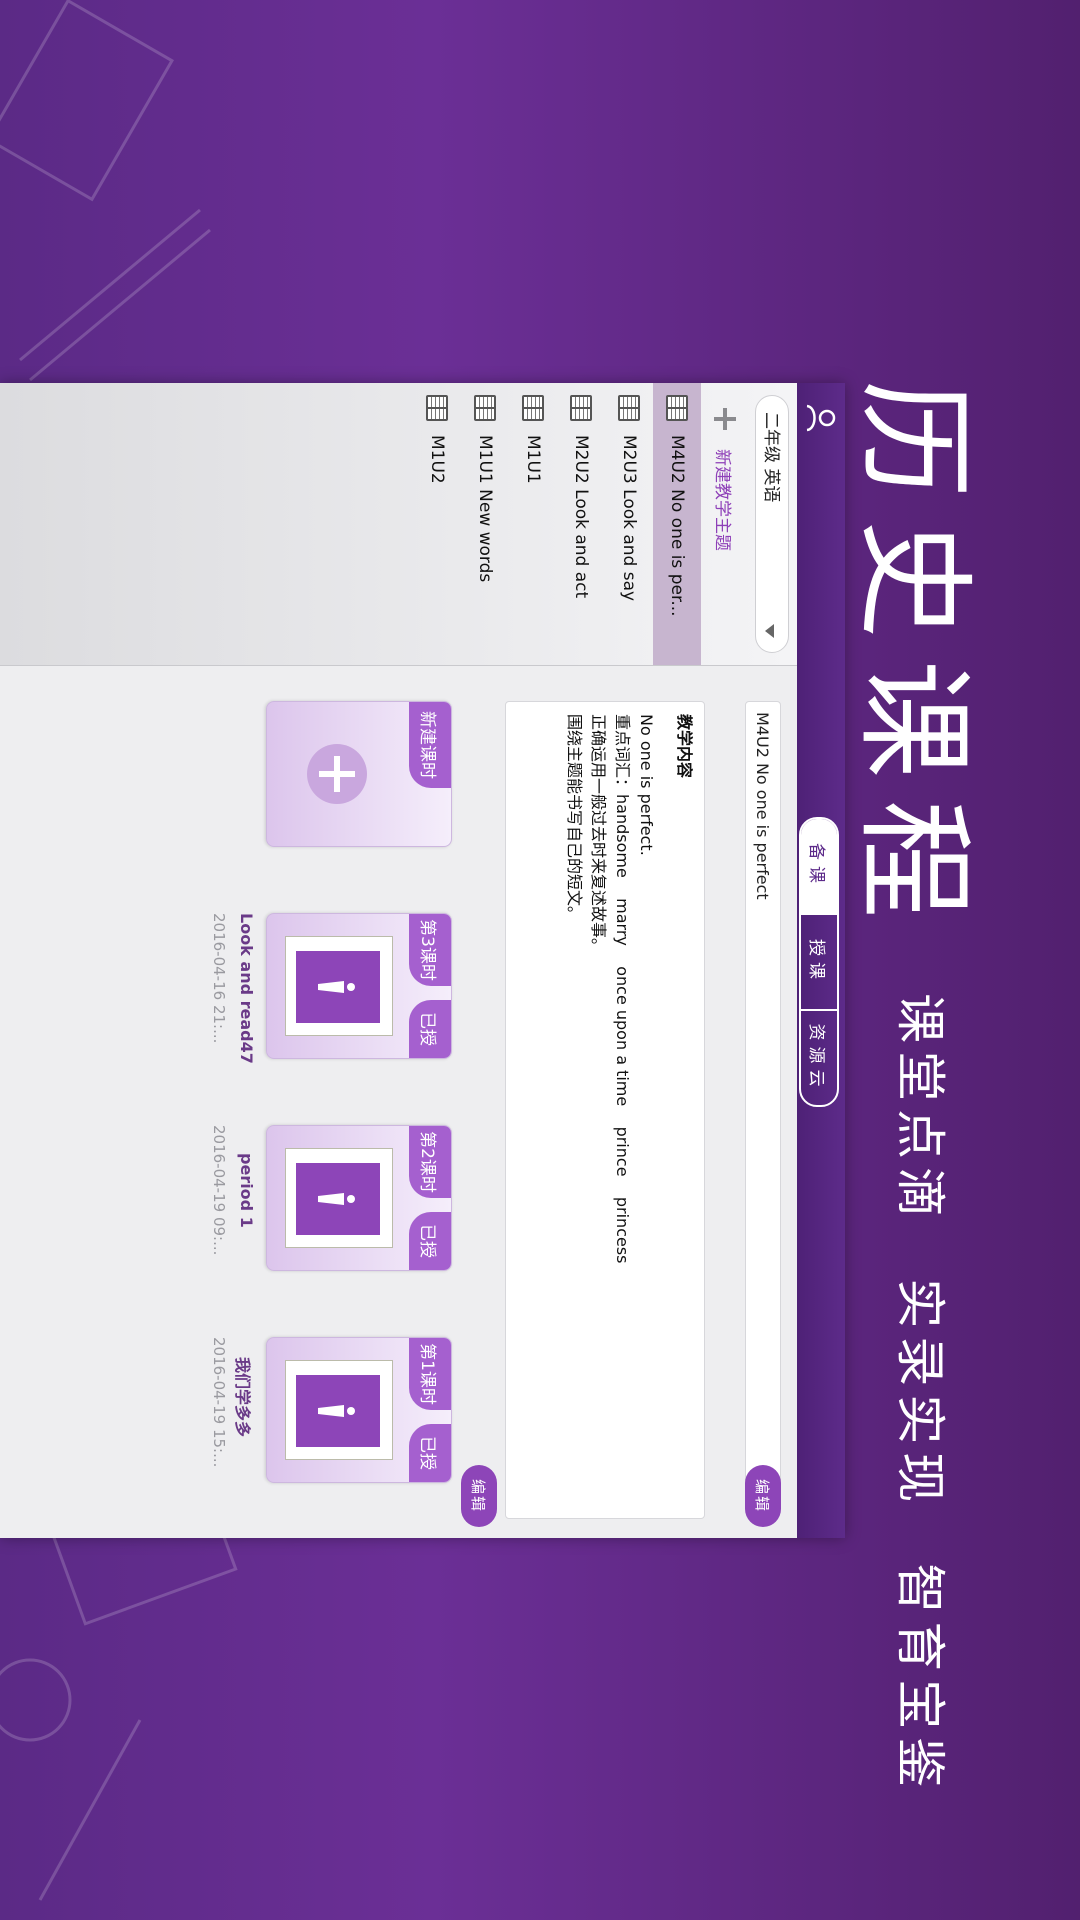 This screenshot has width=1080, height=1920. I want to click on lesson-card: 第3课时 已授, so click(359, 986).